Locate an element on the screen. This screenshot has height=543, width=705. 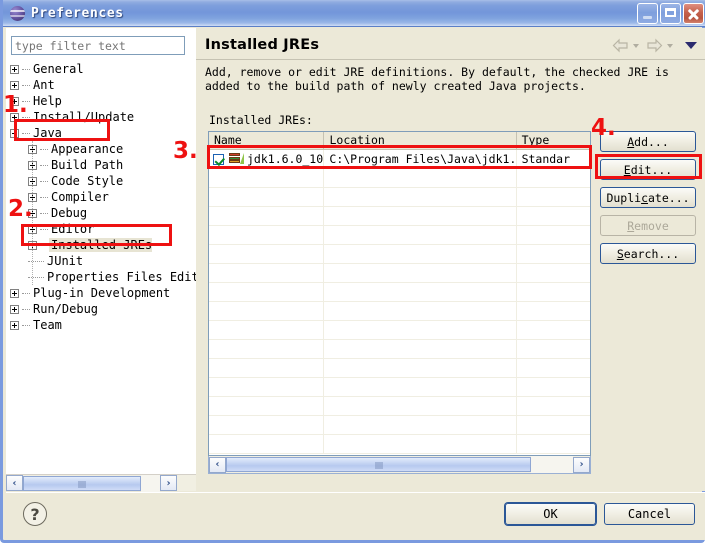
tree-item-install-update: Install/Update is located at coordinates (101, 117).